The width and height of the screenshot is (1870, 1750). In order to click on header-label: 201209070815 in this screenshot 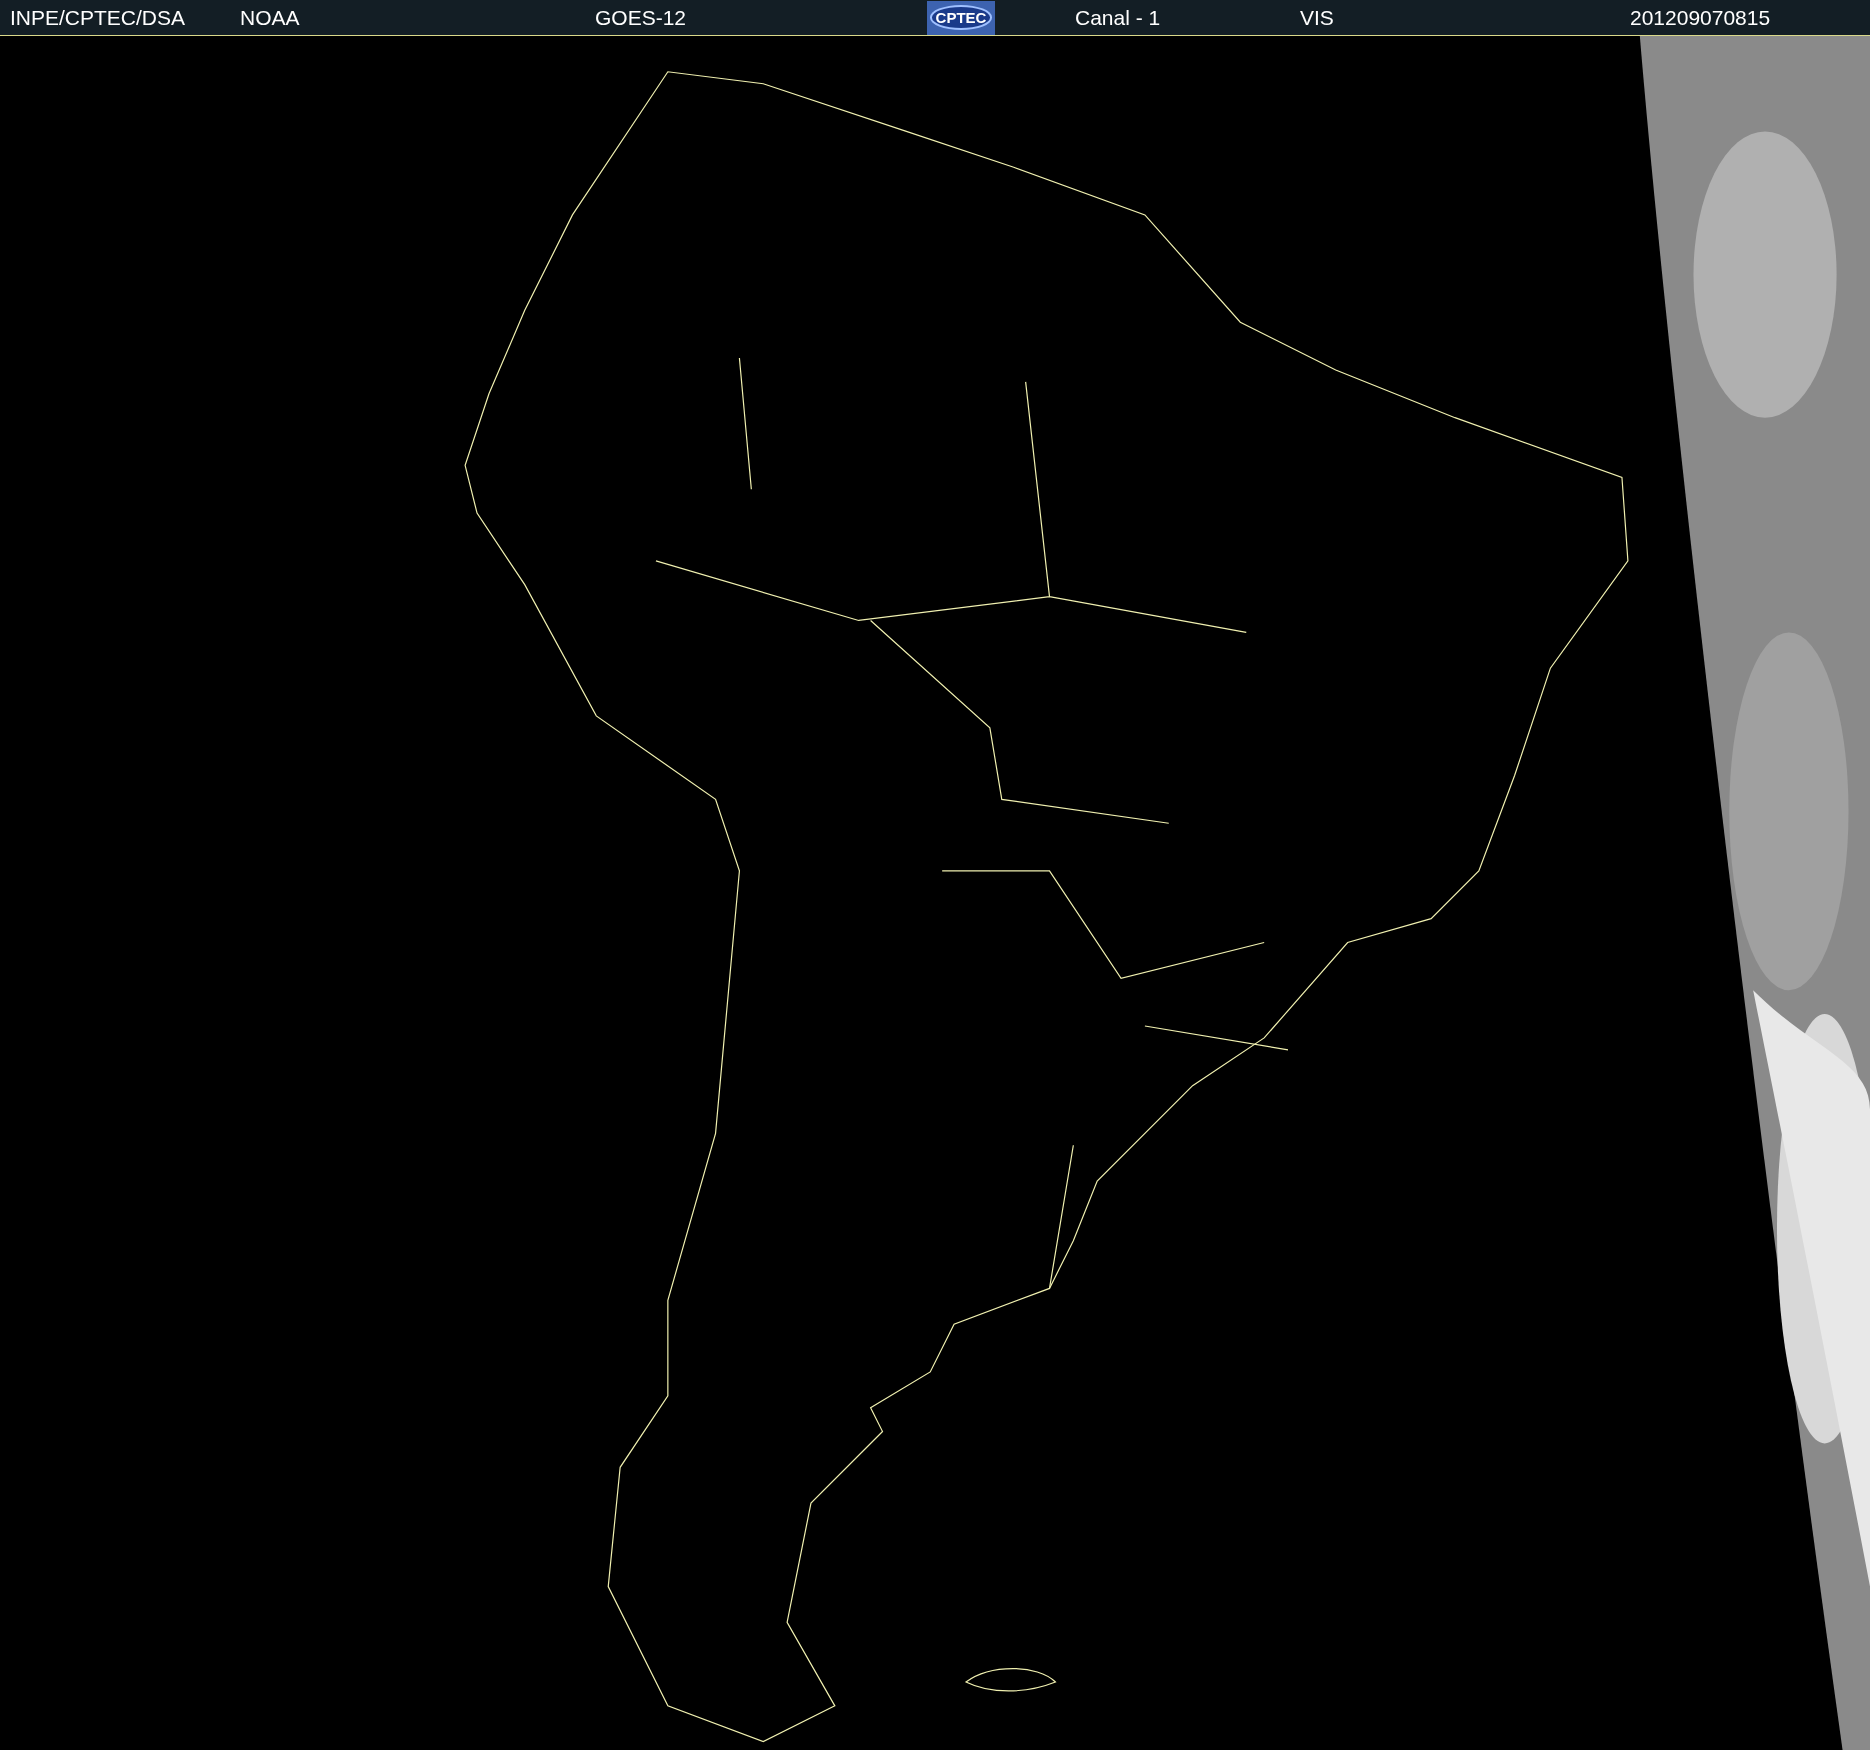, I will do `click(1701, 17)`.